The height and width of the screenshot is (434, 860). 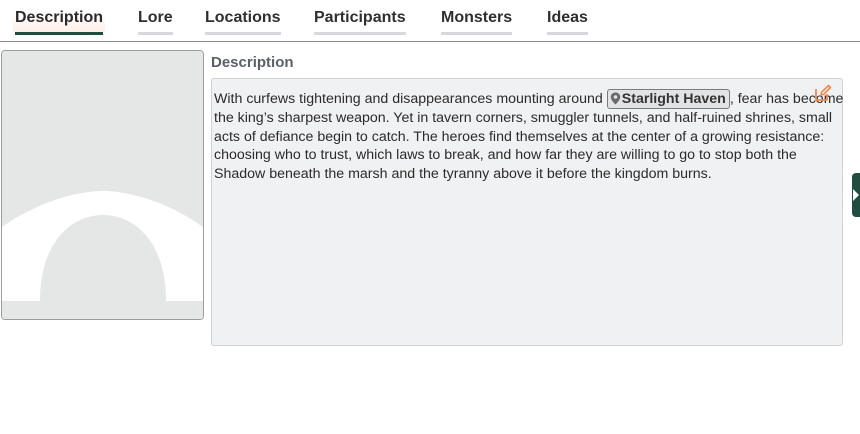 I want to click on tab-description: Description, so click(x=59, y=22).